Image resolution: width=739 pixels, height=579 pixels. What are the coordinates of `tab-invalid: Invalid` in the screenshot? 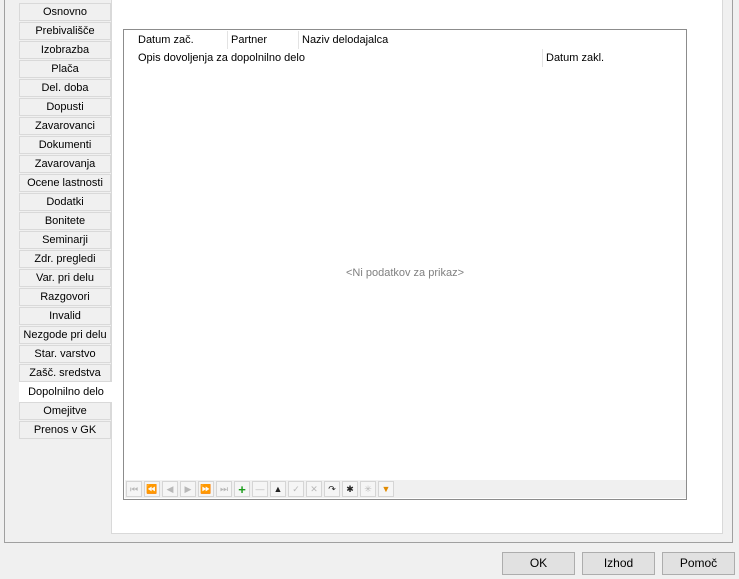 It's located at (65, 316).